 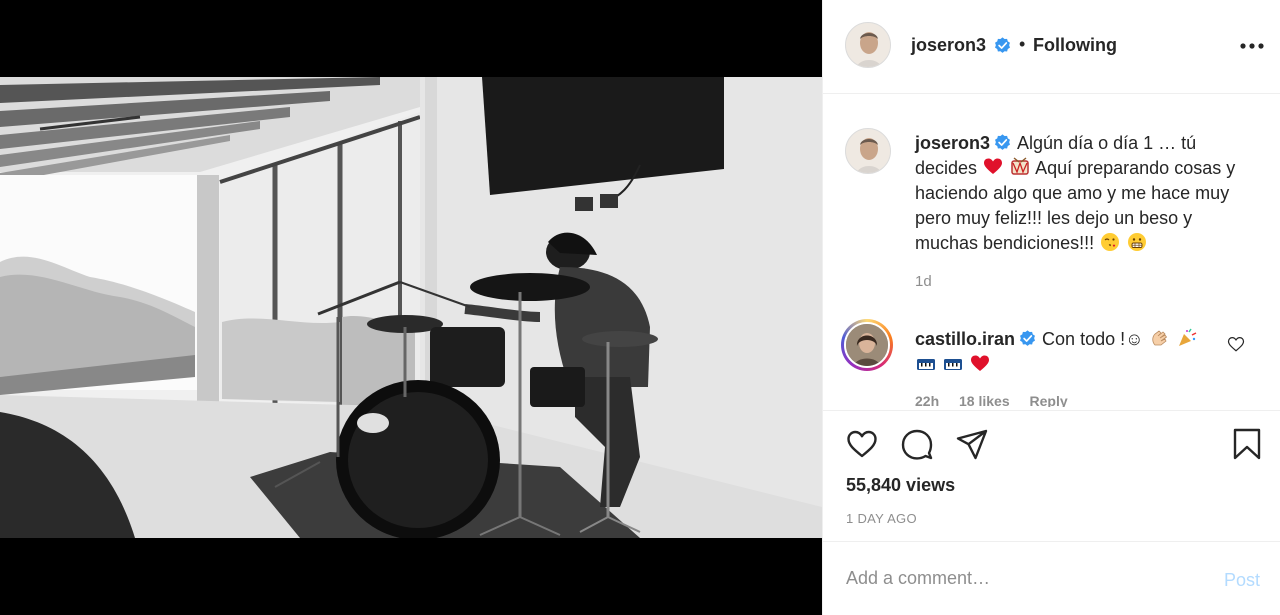 I want to click on like-icon, so click(x=862, y=444).